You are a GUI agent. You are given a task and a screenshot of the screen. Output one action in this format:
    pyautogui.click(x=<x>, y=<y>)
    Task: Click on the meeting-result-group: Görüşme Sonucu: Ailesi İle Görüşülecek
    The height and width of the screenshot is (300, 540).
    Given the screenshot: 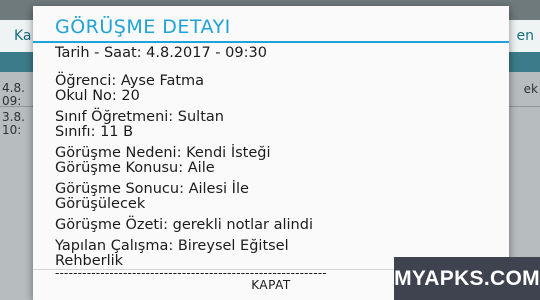 What is the action you would take?
    pyautogui.click(x=275, y=197)
    